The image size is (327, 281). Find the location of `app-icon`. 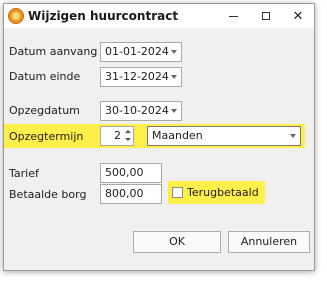

app-icon is located at coordinates (16, 16).